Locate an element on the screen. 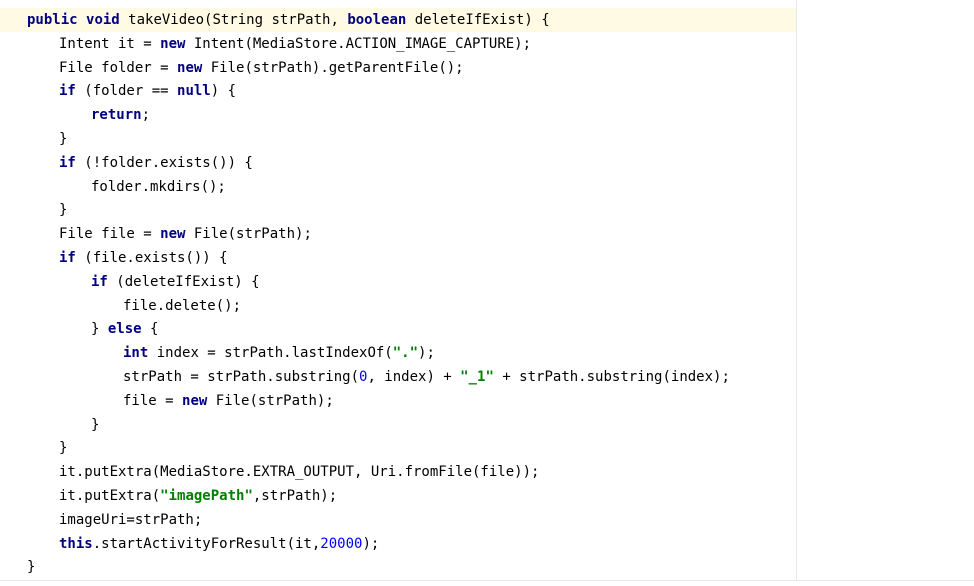  code-token: ,strPath); is located at coordinates (295, 495).